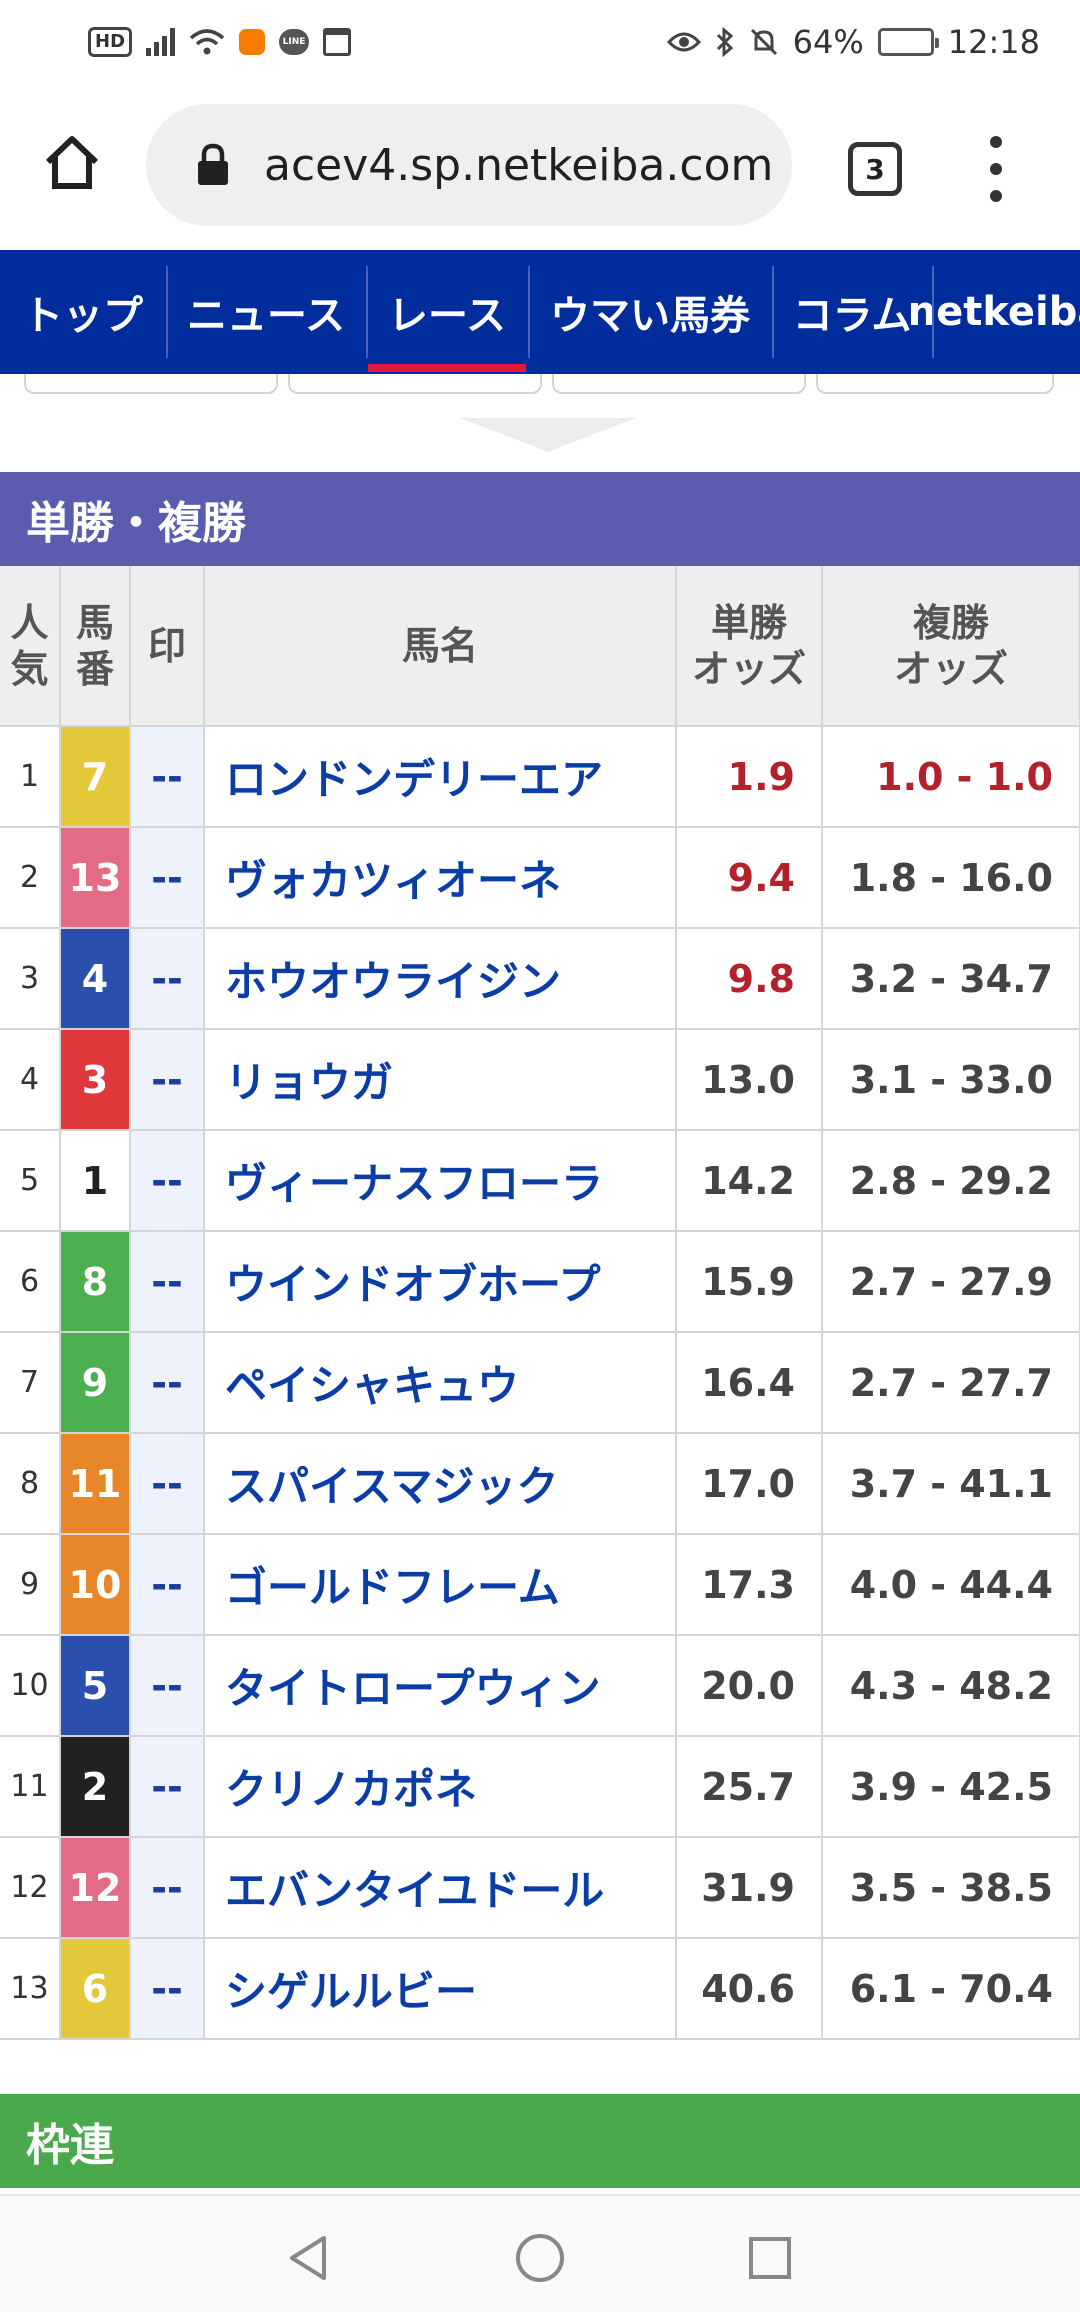  I want to click on popularity-cell: 11, so click(30, 1787).